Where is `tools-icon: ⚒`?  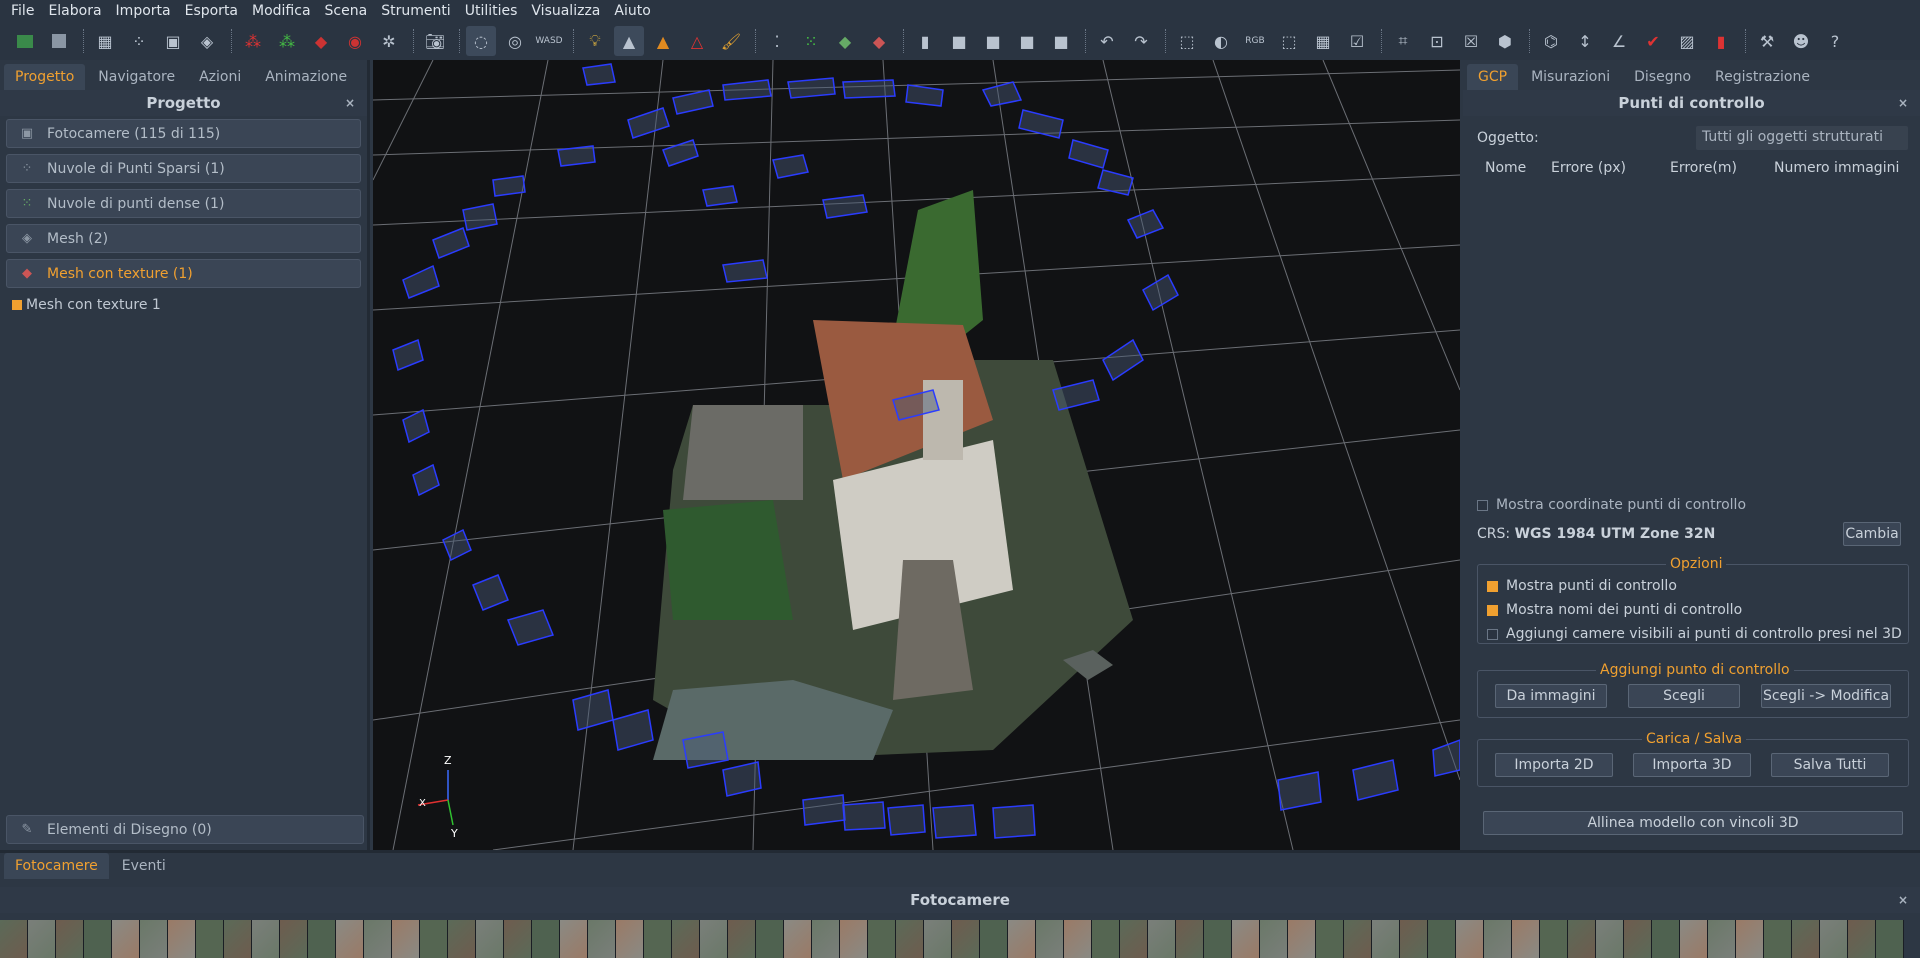
tools-icon: ⚒ is located at coordinates (1767, 41).